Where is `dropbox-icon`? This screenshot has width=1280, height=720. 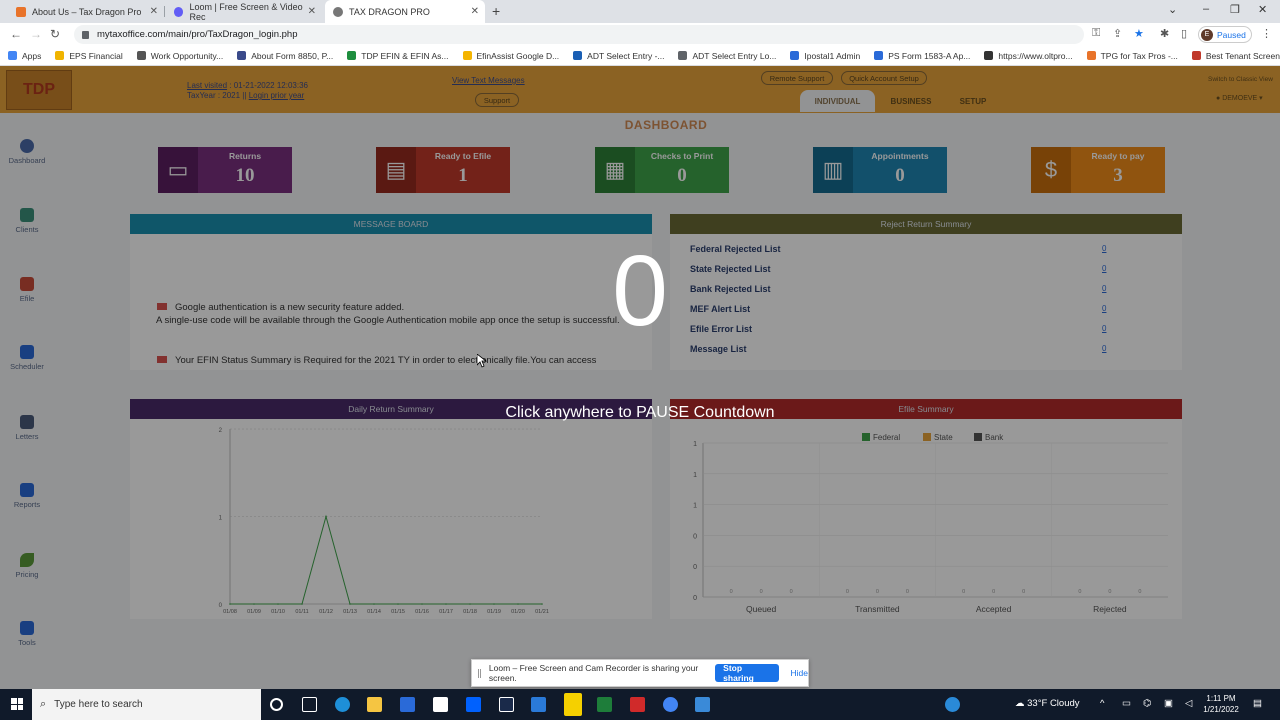
dropbox-icon is located at coordinates (473, 704).